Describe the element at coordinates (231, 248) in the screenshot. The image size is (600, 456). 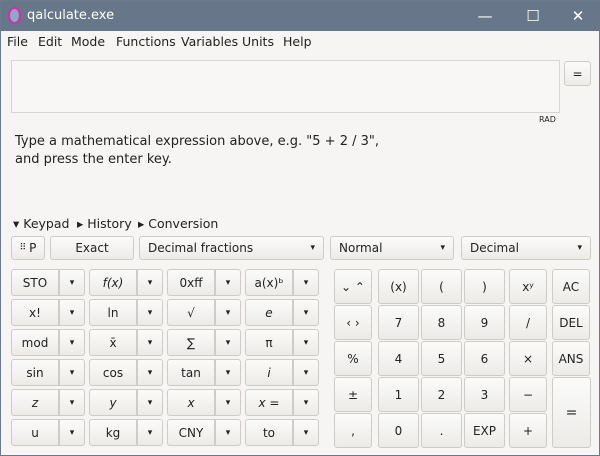
I see `fraction-mode-select: Decimal fractions ▾` at that location.